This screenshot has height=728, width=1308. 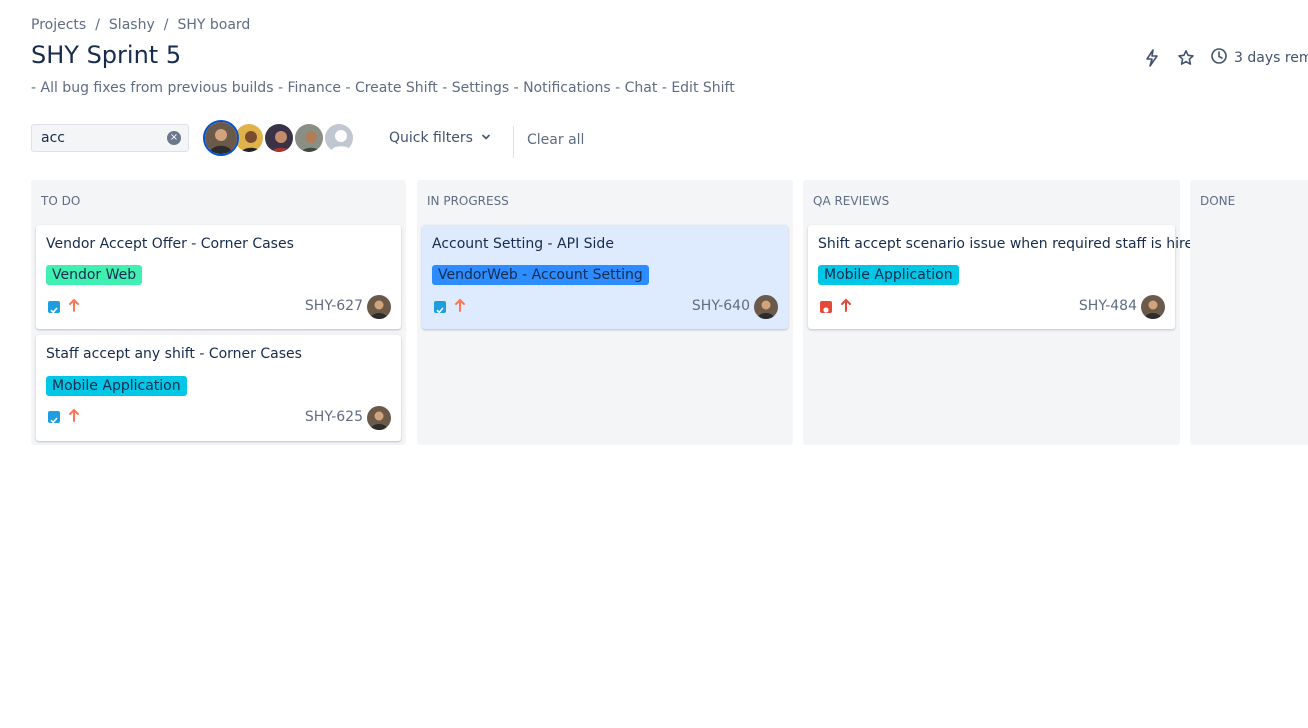 I want to click on avatar-selected, so click(x=221, y=138).